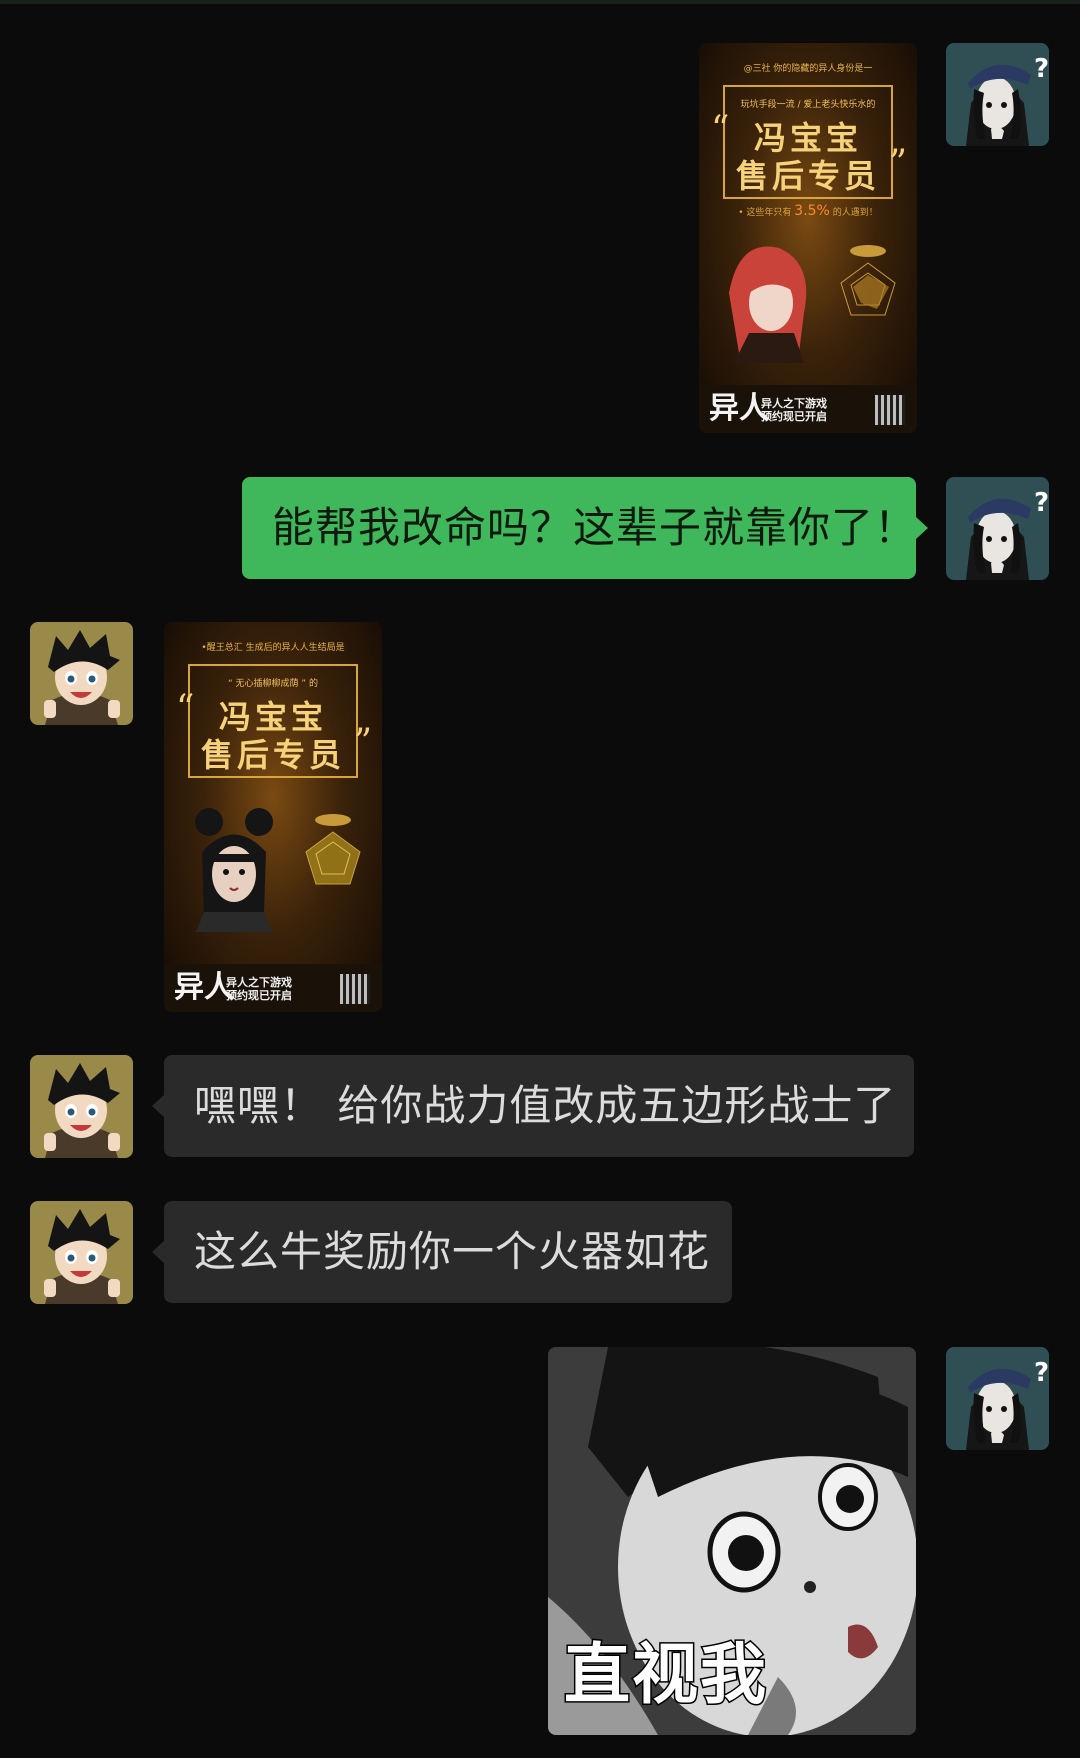  I want to click on poster-pct-prefix: • 这些年只有, so click(765, 213).